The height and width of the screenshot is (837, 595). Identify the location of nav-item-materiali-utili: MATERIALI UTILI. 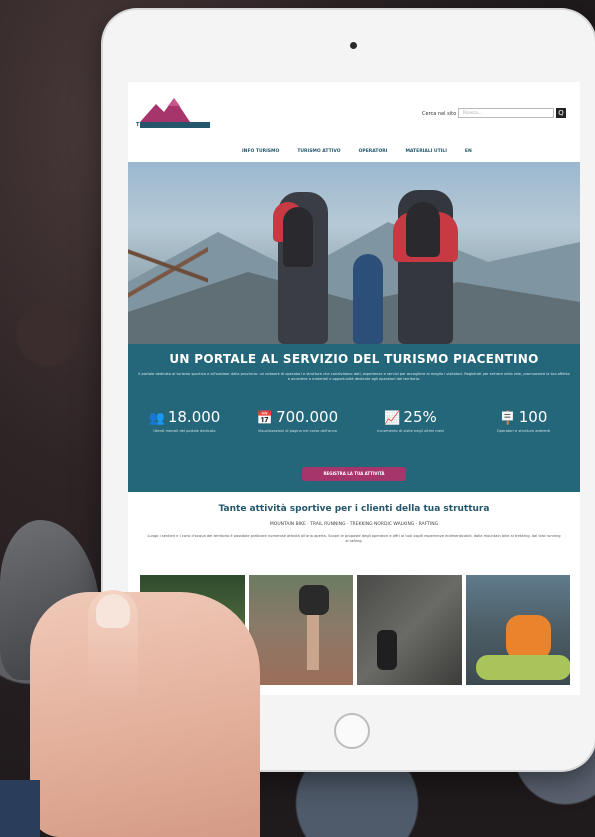
(425, 151).